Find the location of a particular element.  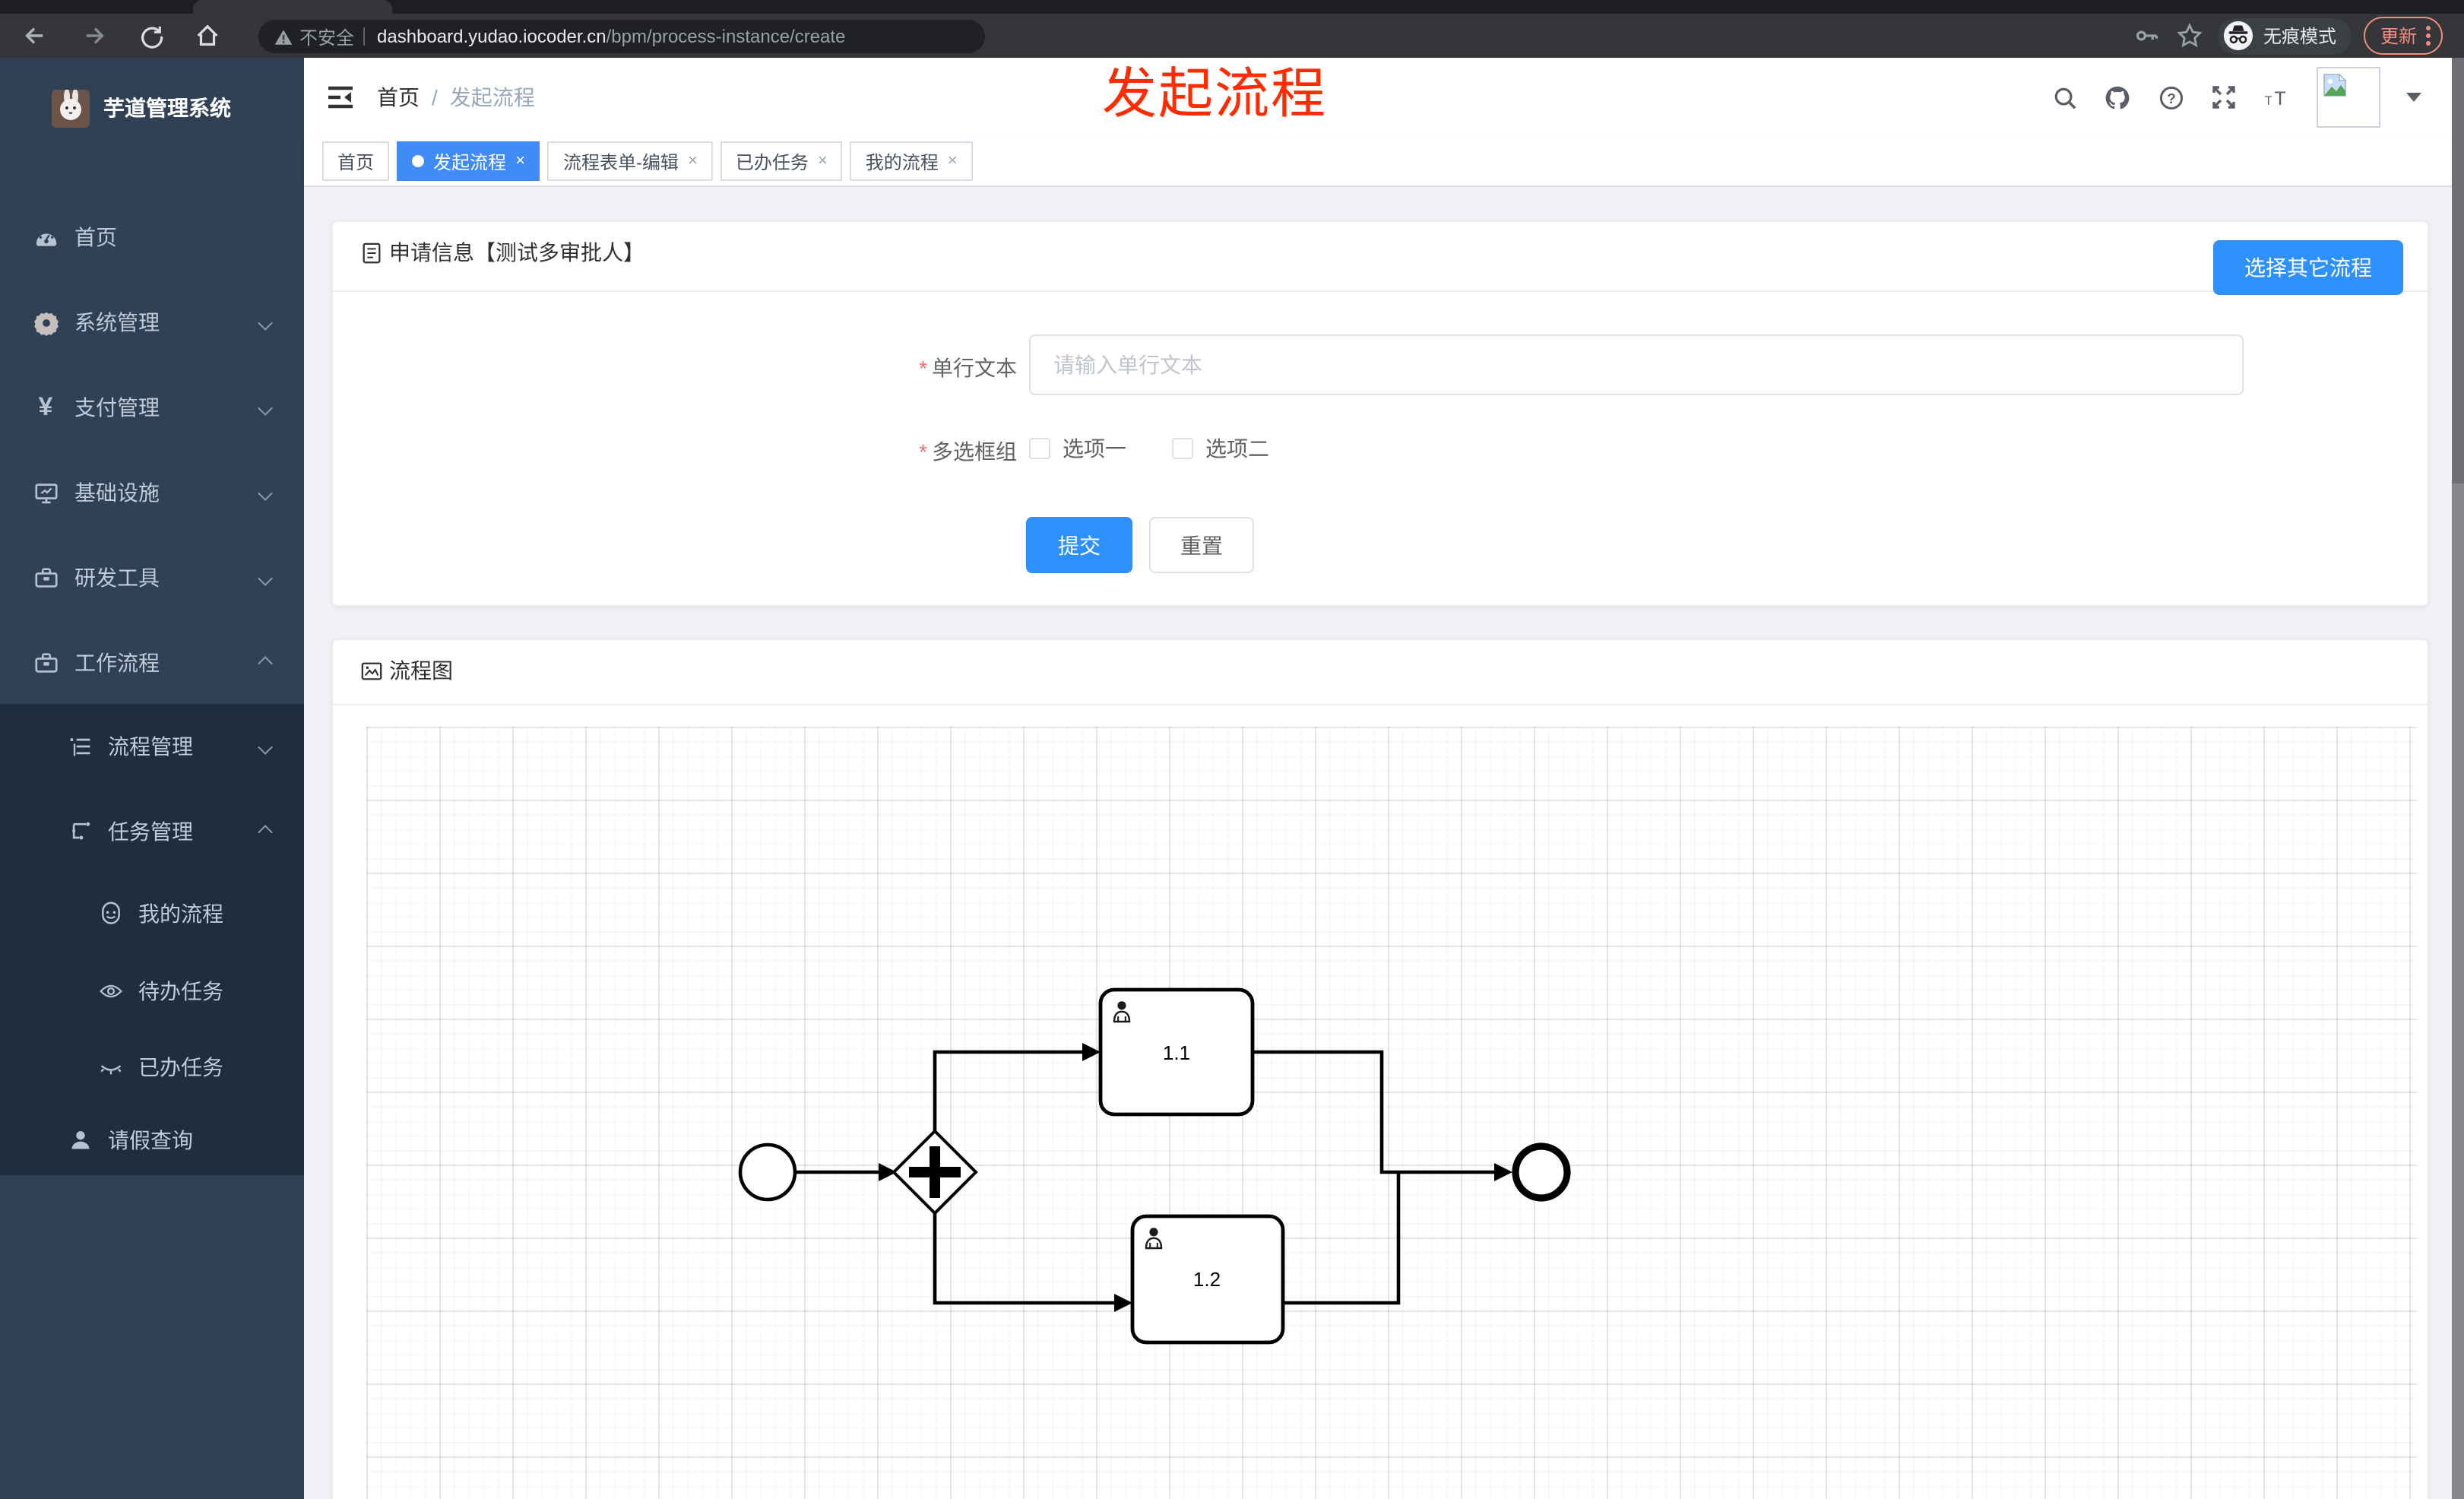

app-logo is located at coordinates (71, 108).